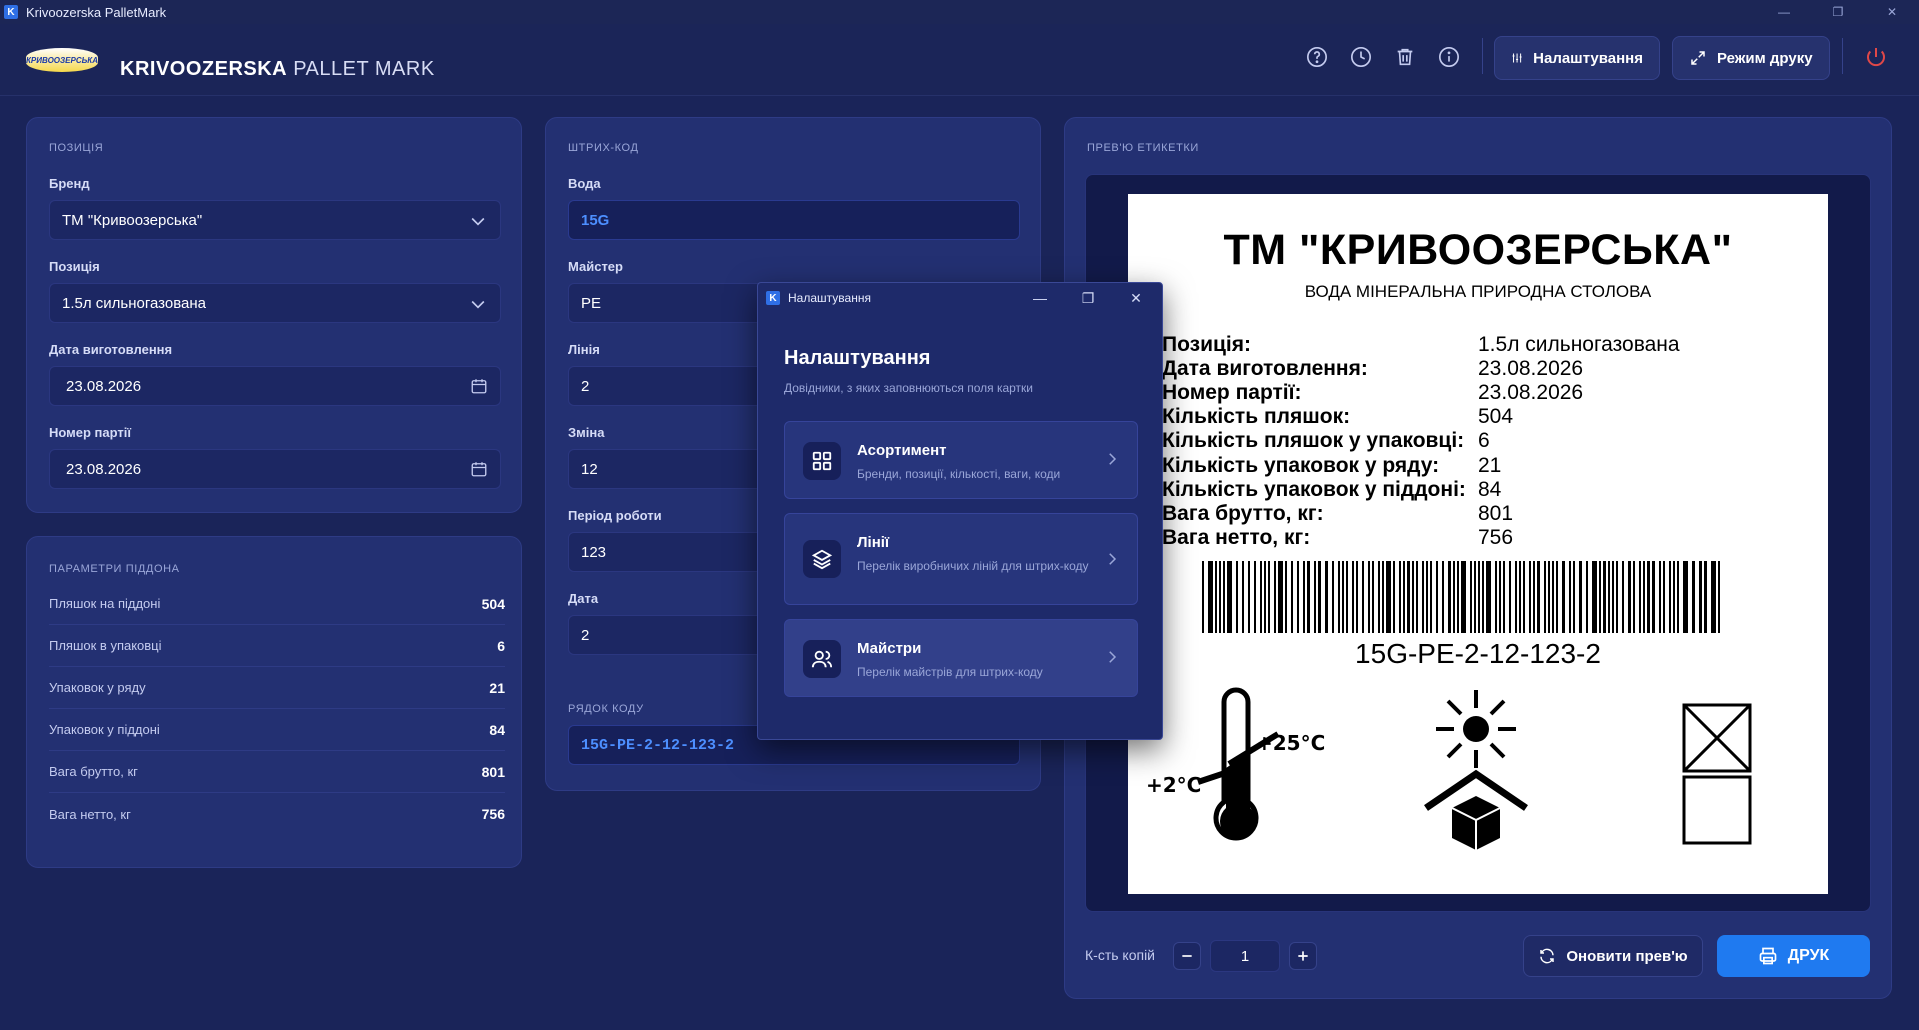  I want to click on param-row: Упаковок у ряду 21, so click(277, 688).